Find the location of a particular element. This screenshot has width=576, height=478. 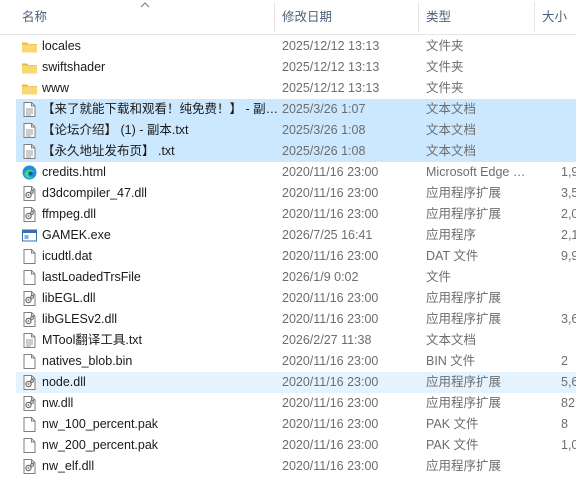

edge-icon is located at coordinates (29, 172).